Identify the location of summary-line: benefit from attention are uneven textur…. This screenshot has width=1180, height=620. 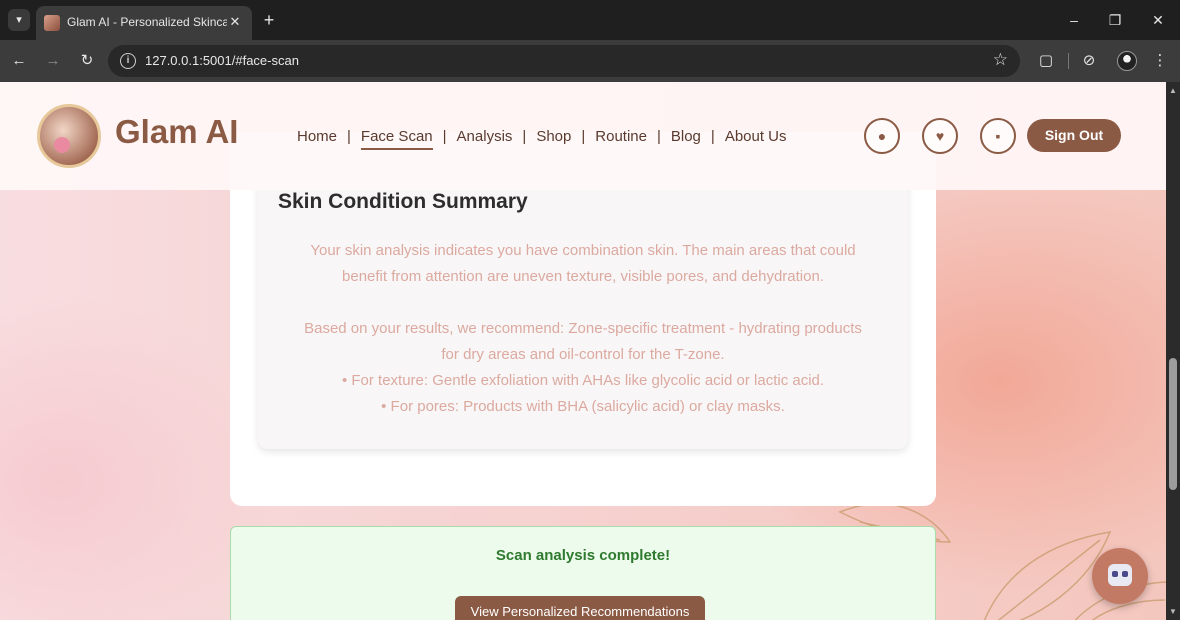
(583, 276).